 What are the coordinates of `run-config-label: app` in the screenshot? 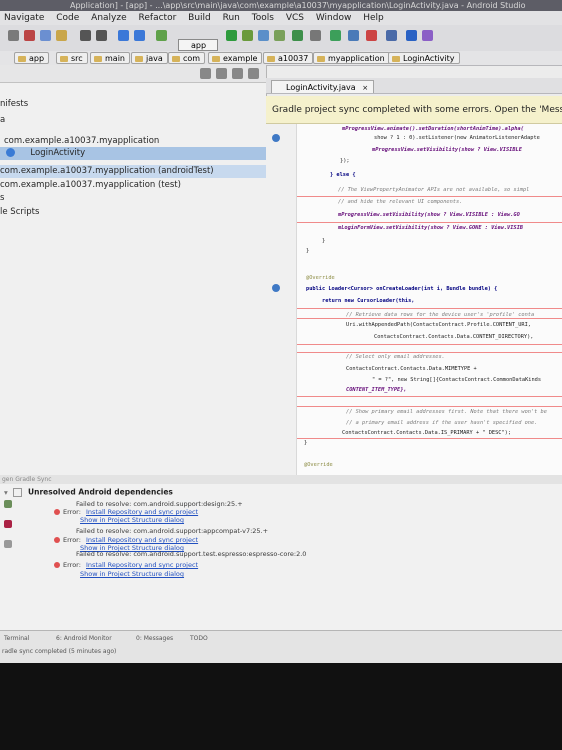 It's located at (199, 45).